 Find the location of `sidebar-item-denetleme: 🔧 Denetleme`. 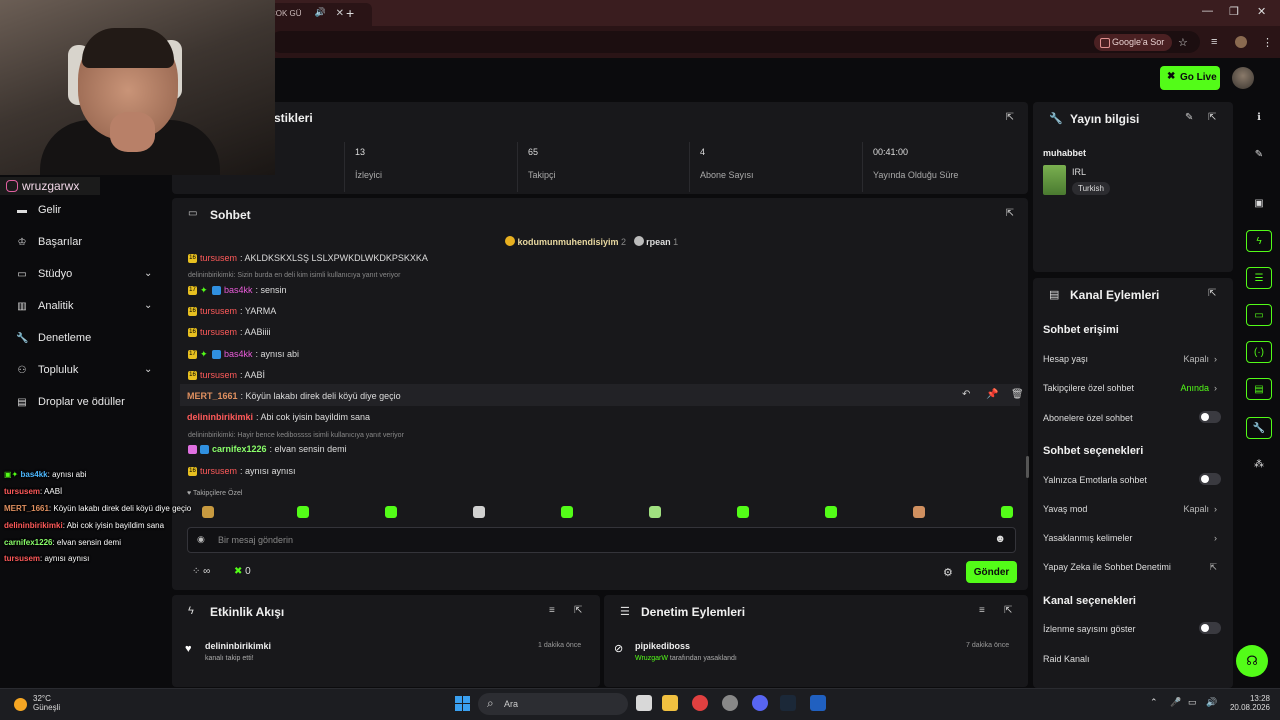

sidebar-item-denetleme: 🔧 Denetleme is located at coordinates (53, 338).